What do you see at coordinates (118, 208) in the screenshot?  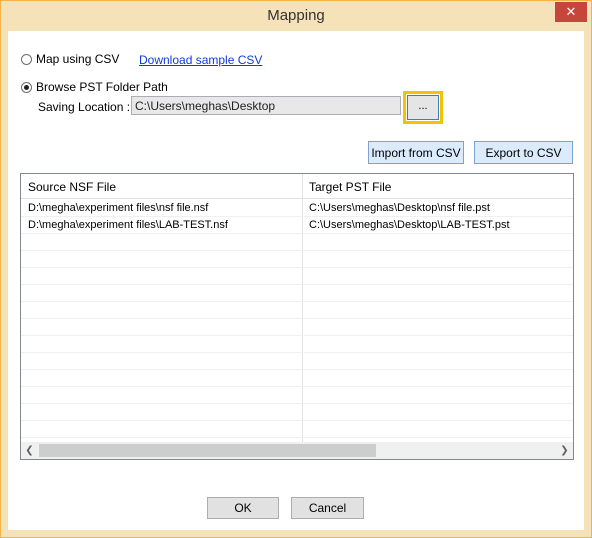 I see `table-row-1-source: D:\megha\experiment files\nsf file.nsf` at bounding box center [118, 208].